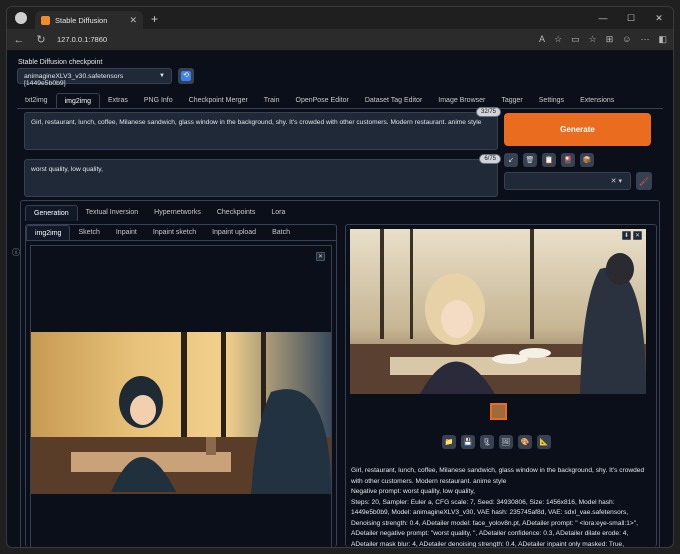 This screenshot has height=554, width=680. Describe the element at coordinates (234, 232) in the screenshot. I see `tab-inpaint-upload: Inpaint upload` at that location.